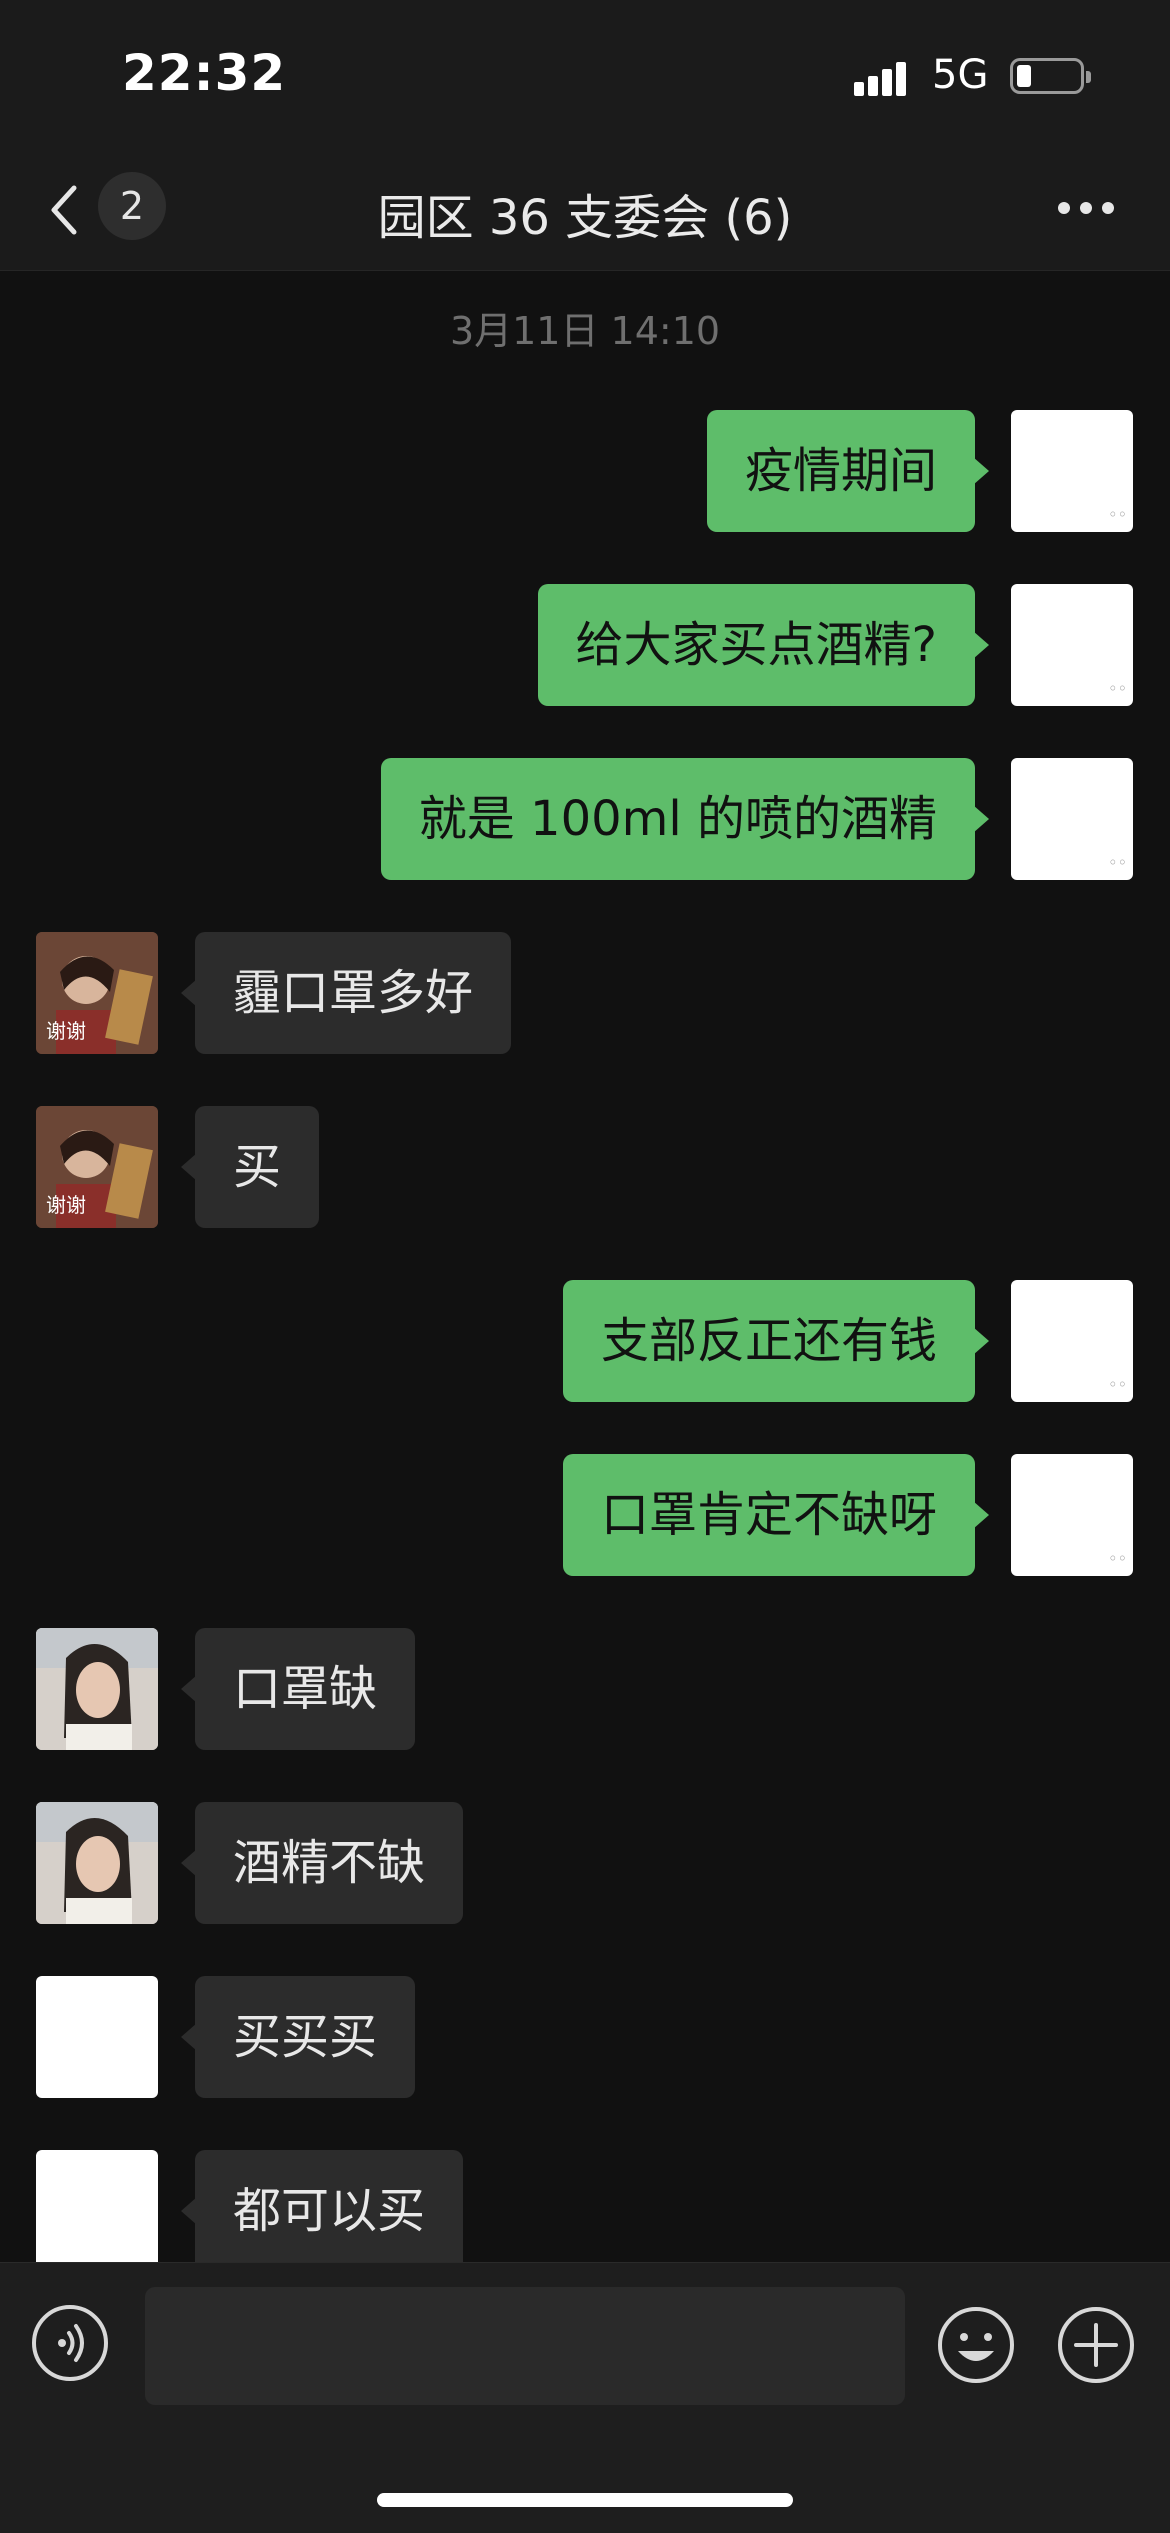 The image size is (1170, 2533). What do you see at coordinates (960, 75) in the screenshot?
I see `network-type: 5G` at bounding box center [960, 75].